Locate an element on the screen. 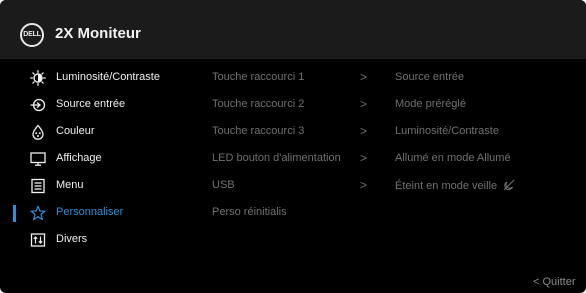 The image size is (586, 293). menu-item-personalize: Personnaliser is located at coordinates (102, 213).